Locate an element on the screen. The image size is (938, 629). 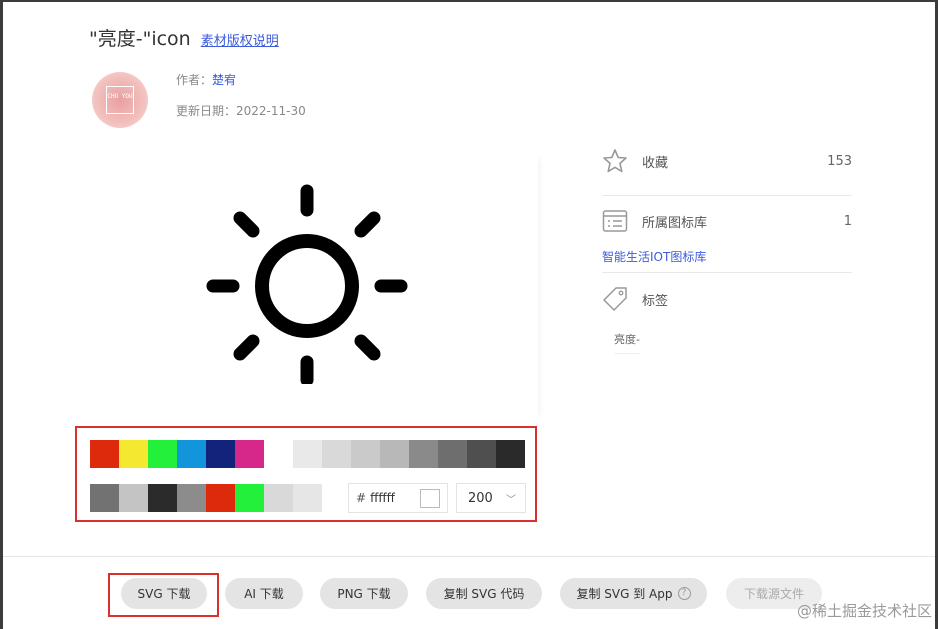
watermark: @稀土掘金技术社区 is located at coordinates (864, 611).